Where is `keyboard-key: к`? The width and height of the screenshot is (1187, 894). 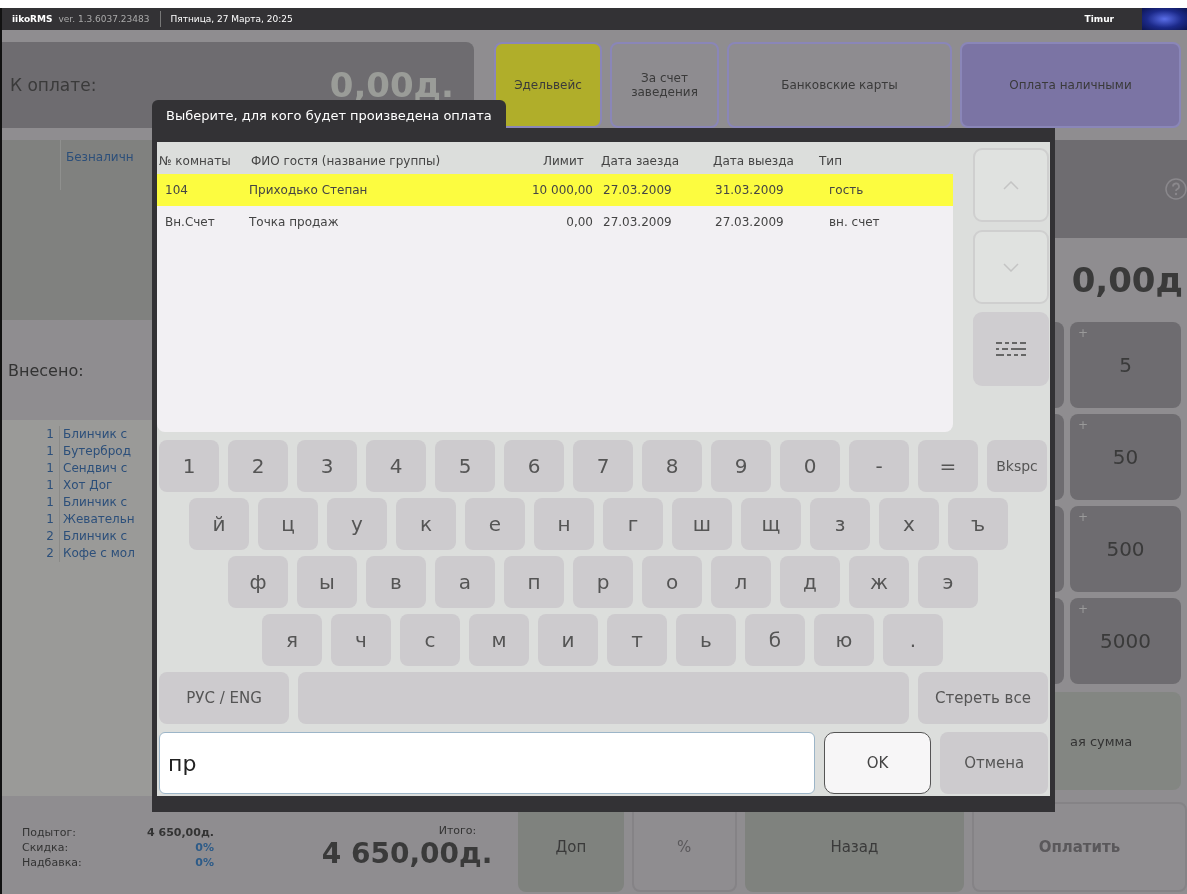 keyboard-key: к is located at coordinates (426, 524).